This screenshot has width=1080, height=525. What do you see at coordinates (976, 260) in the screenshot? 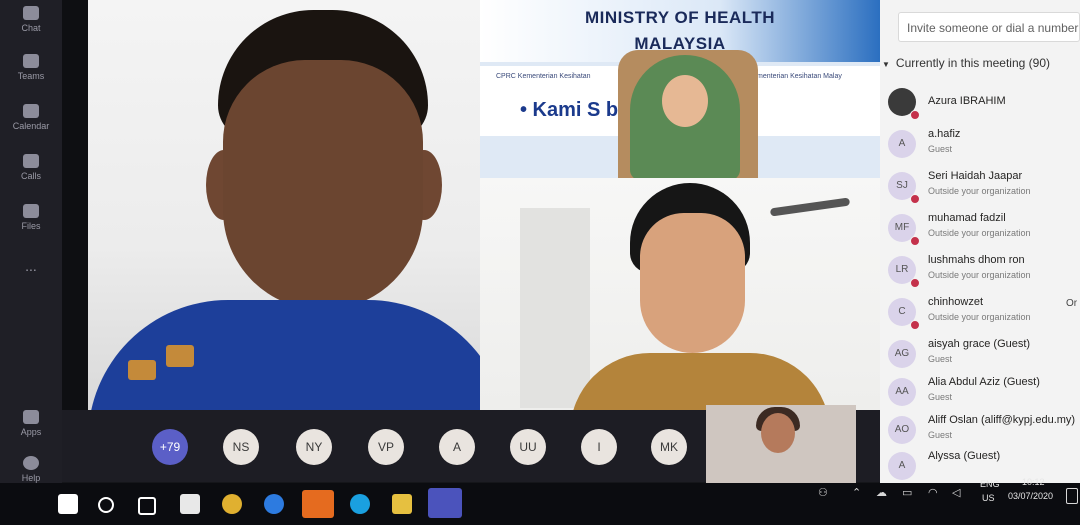
I see `participant-name: lushmahs dhom ron` at bounding box center [976, 260].